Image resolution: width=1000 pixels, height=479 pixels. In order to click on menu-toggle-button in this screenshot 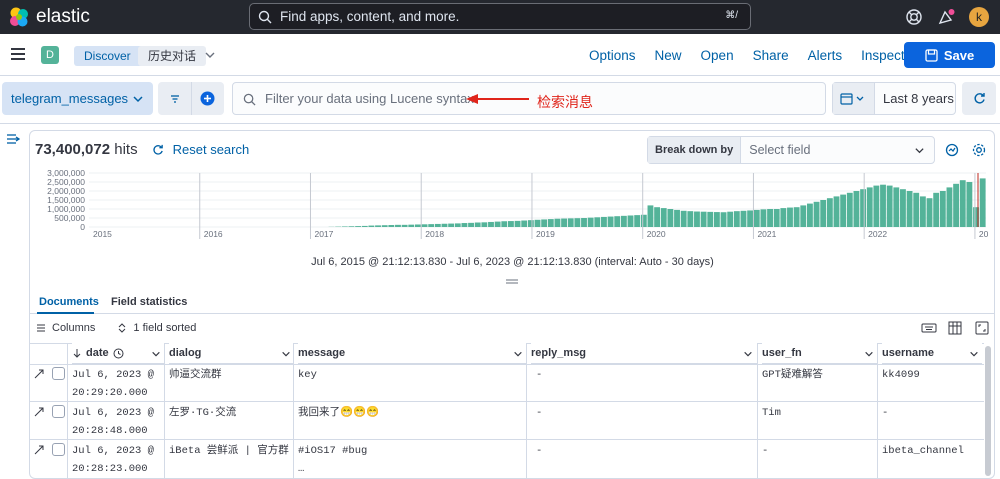, I will do `click(18, 54)`.